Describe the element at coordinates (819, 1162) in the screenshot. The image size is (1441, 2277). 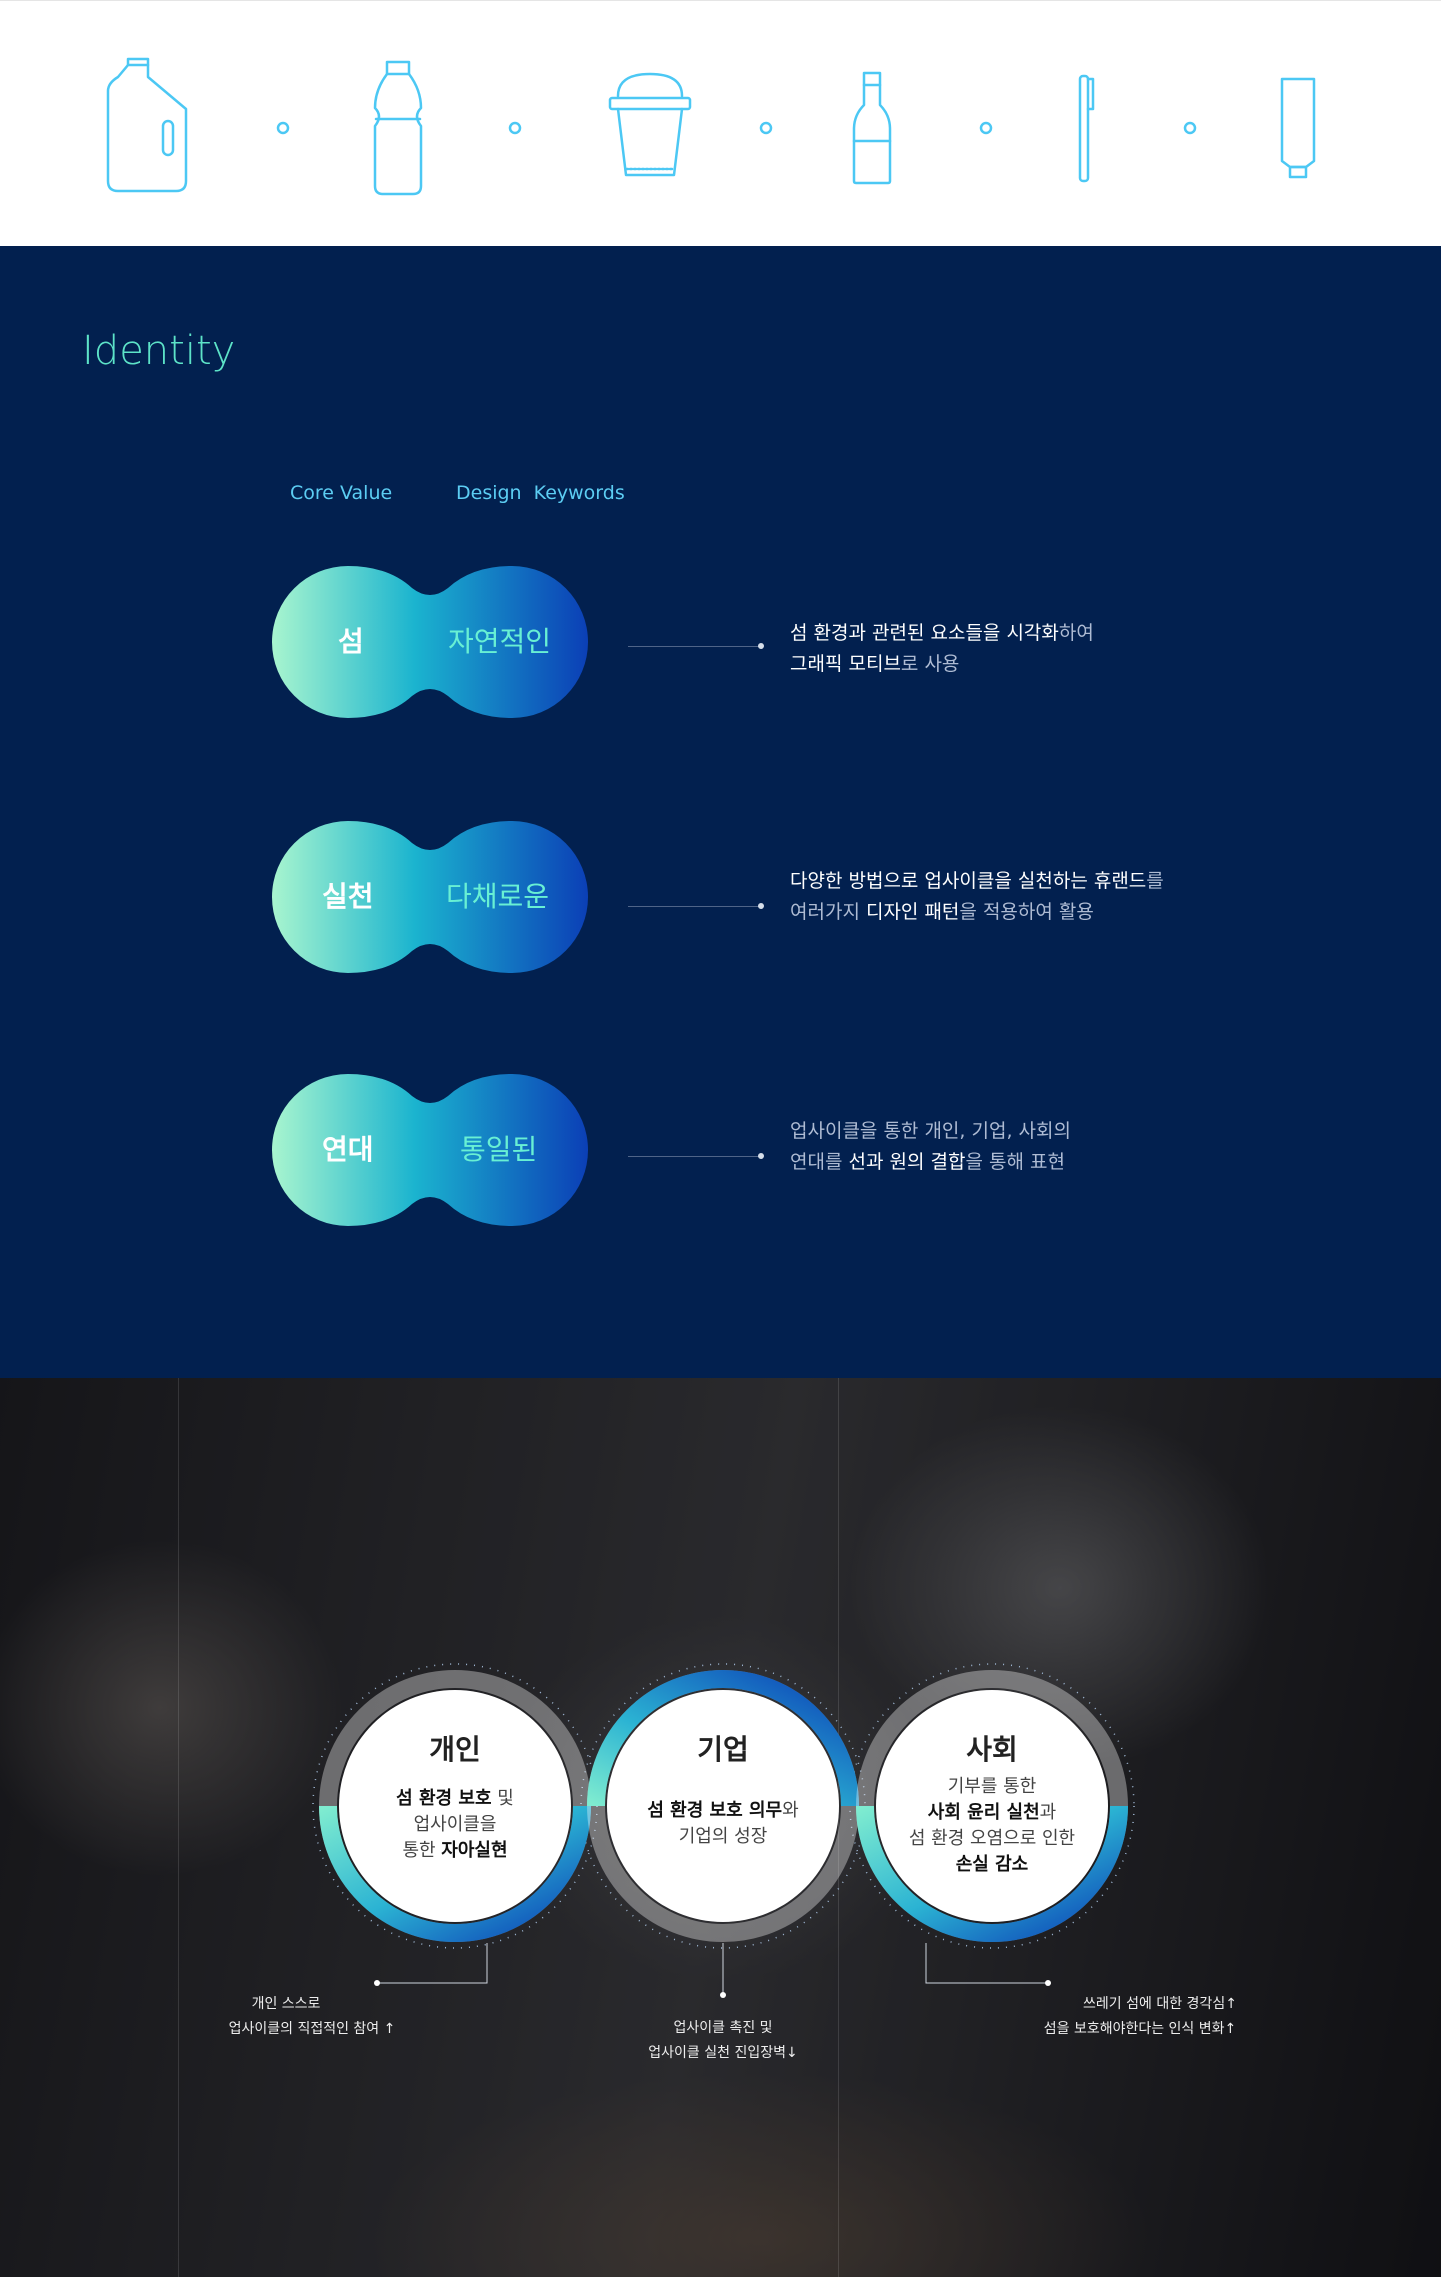
I see `desc-text: 연대를` at that location.